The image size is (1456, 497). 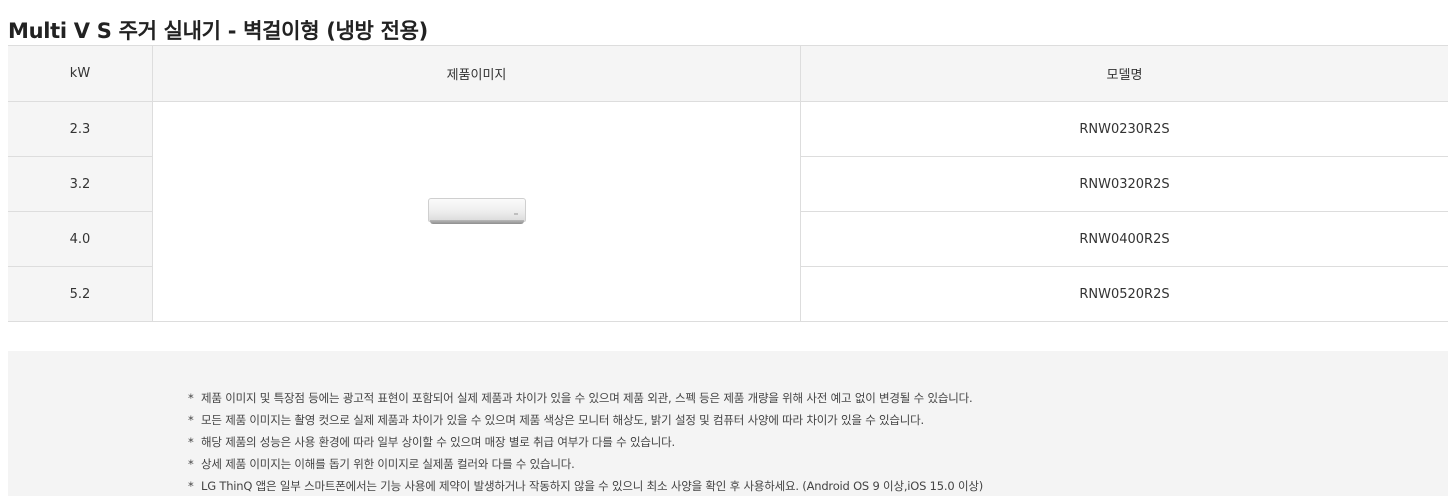 I want to click on model-cell: RNW0520R2S, so click(x=1124, y=294).